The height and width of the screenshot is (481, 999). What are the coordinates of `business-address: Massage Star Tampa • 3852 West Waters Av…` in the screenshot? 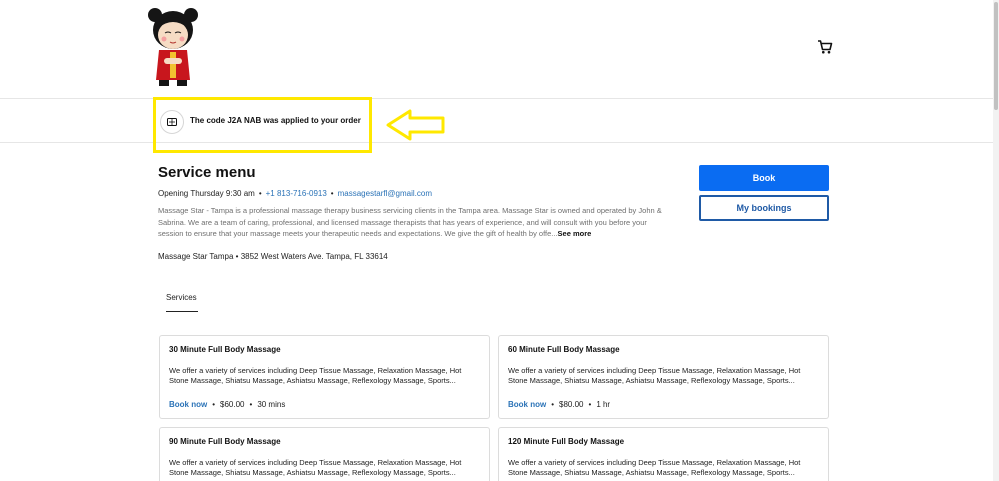 It's located at (273, 256).